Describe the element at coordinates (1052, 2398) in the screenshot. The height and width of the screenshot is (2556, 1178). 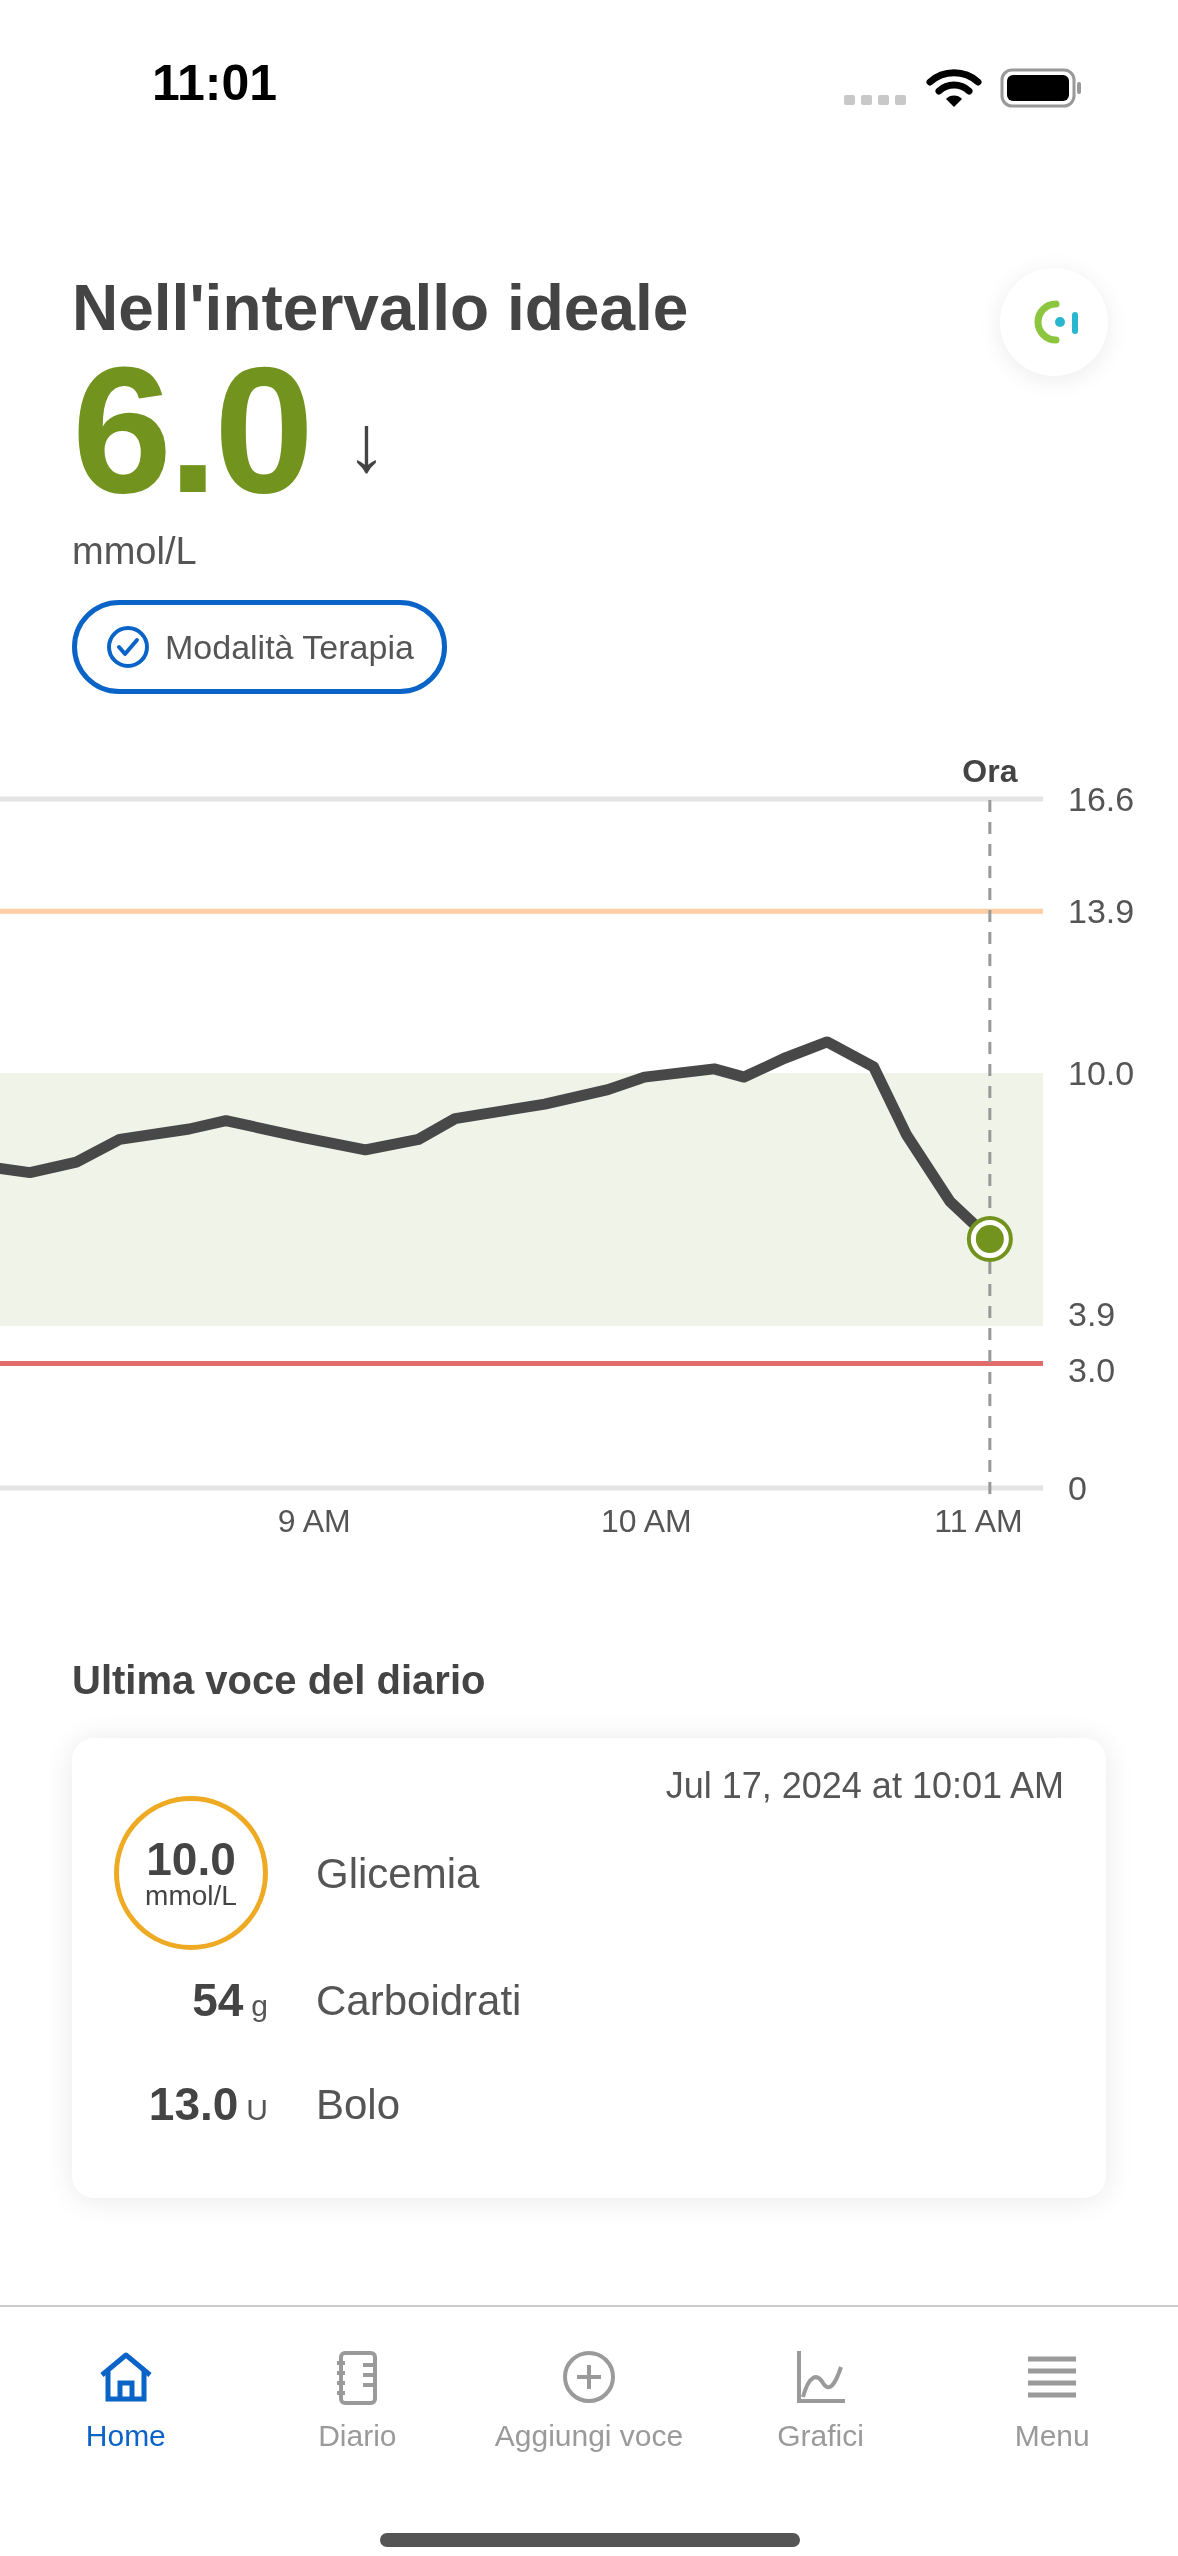
I see `tab-bar-item: Menu` at that location.